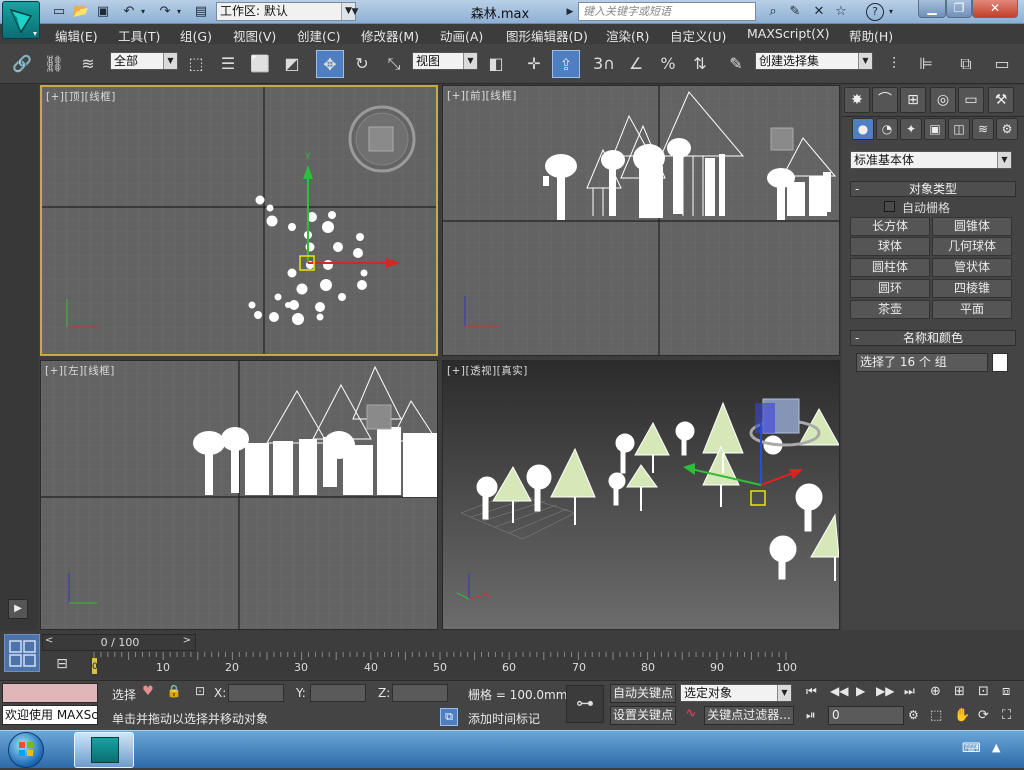 Image resolution: width=1024 pixels, height=770 pixels. I want to click on zoom-extents-icon: ⊡, so click(983, 691).